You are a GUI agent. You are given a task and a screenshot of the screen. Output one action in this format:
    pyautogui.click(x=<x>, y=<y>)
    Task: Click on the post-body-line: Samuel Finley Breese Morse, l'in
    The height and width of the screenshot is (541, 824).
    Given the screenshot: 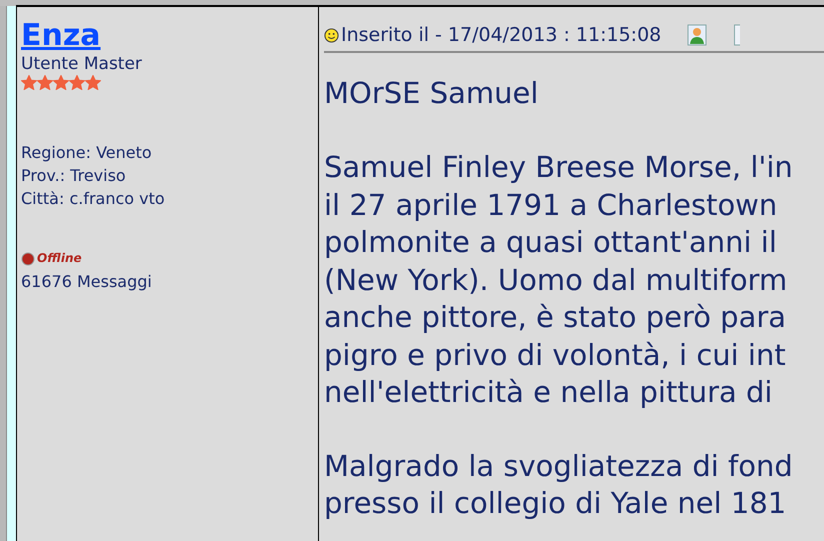 What is the action you would take?
    pyautogui.click(x=558, y=167)
    